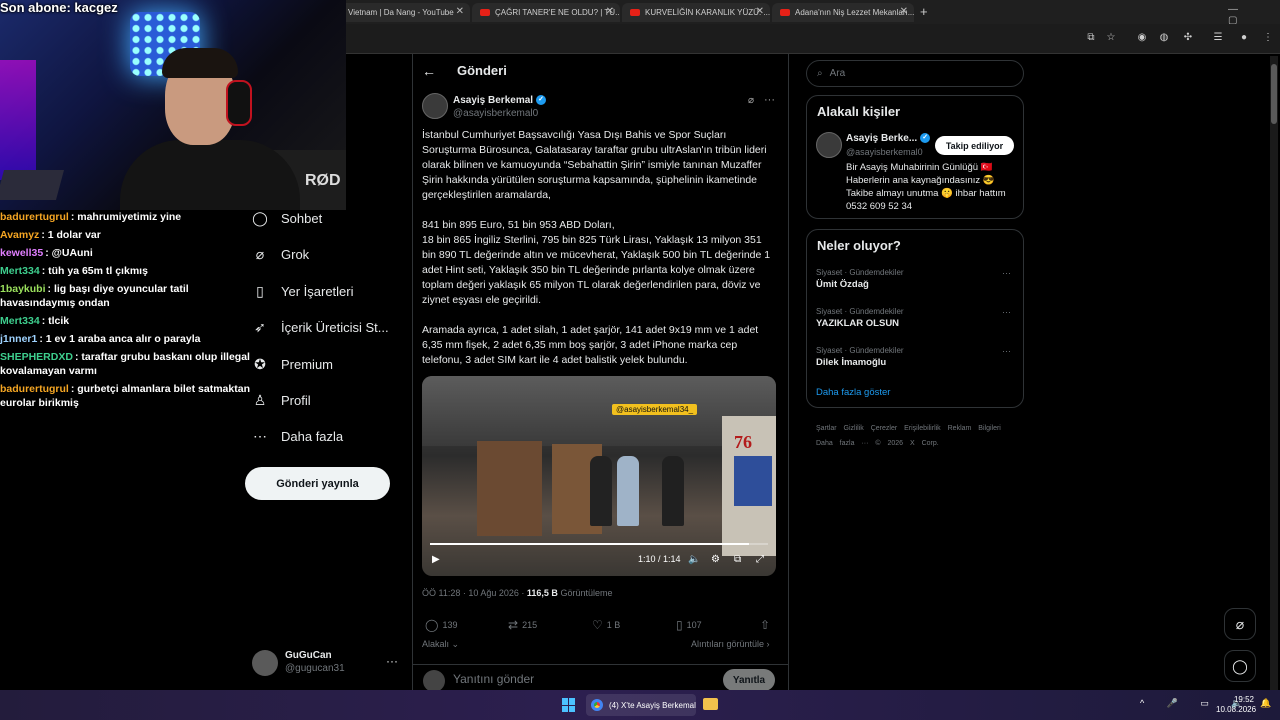 This screenshot has width=1280, height=720. I want to click on menu-icon: ☰, so click(1218, 38).